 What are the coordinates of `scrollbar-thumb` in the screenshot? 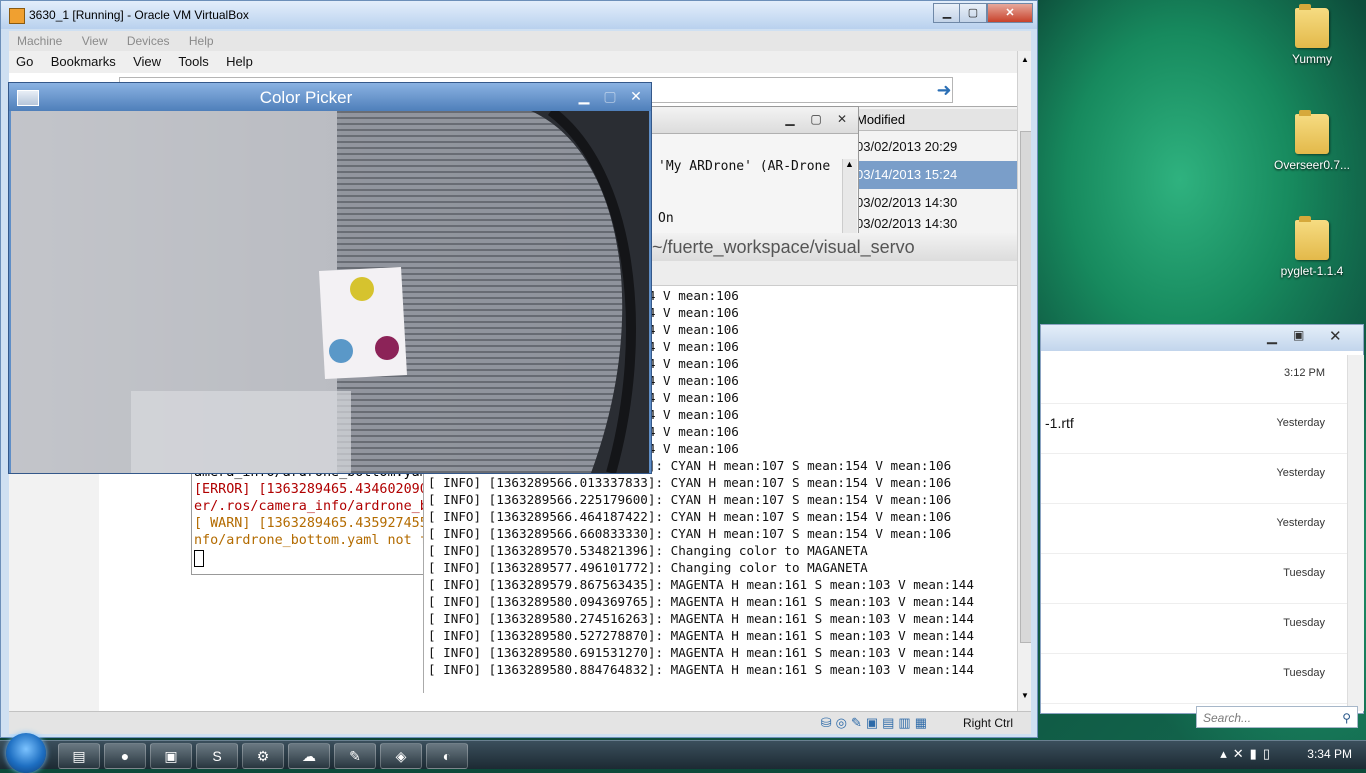 It's located at (1025, 387).